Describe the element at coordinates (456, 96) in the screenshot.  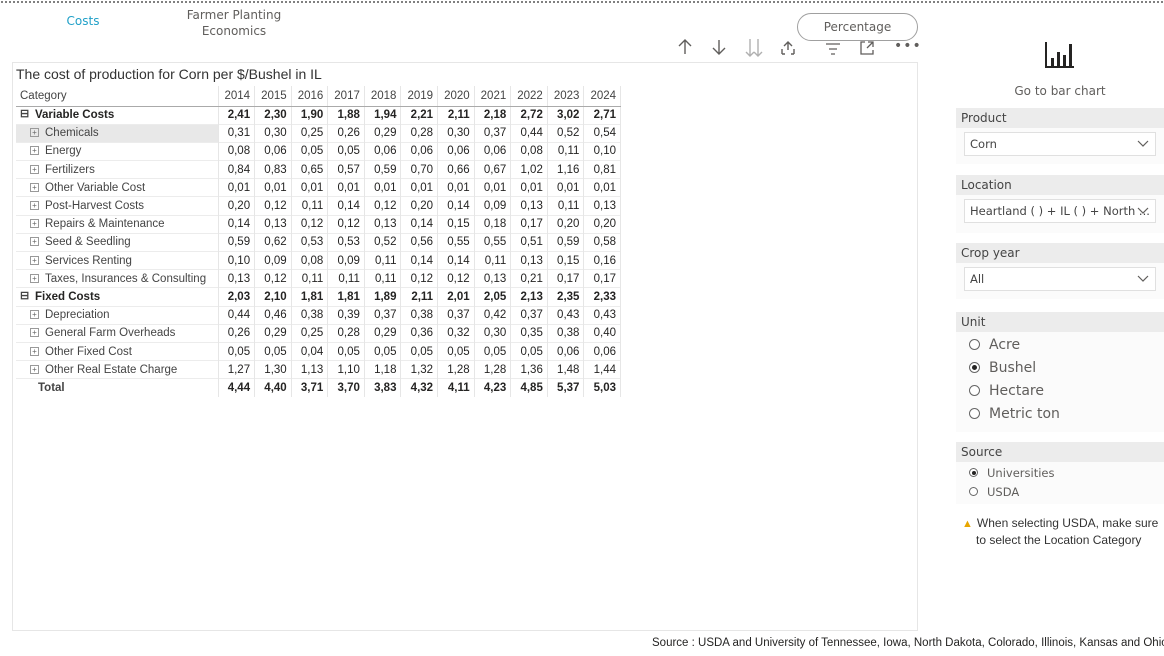
I see `year-header-2020: 2020` at that location.